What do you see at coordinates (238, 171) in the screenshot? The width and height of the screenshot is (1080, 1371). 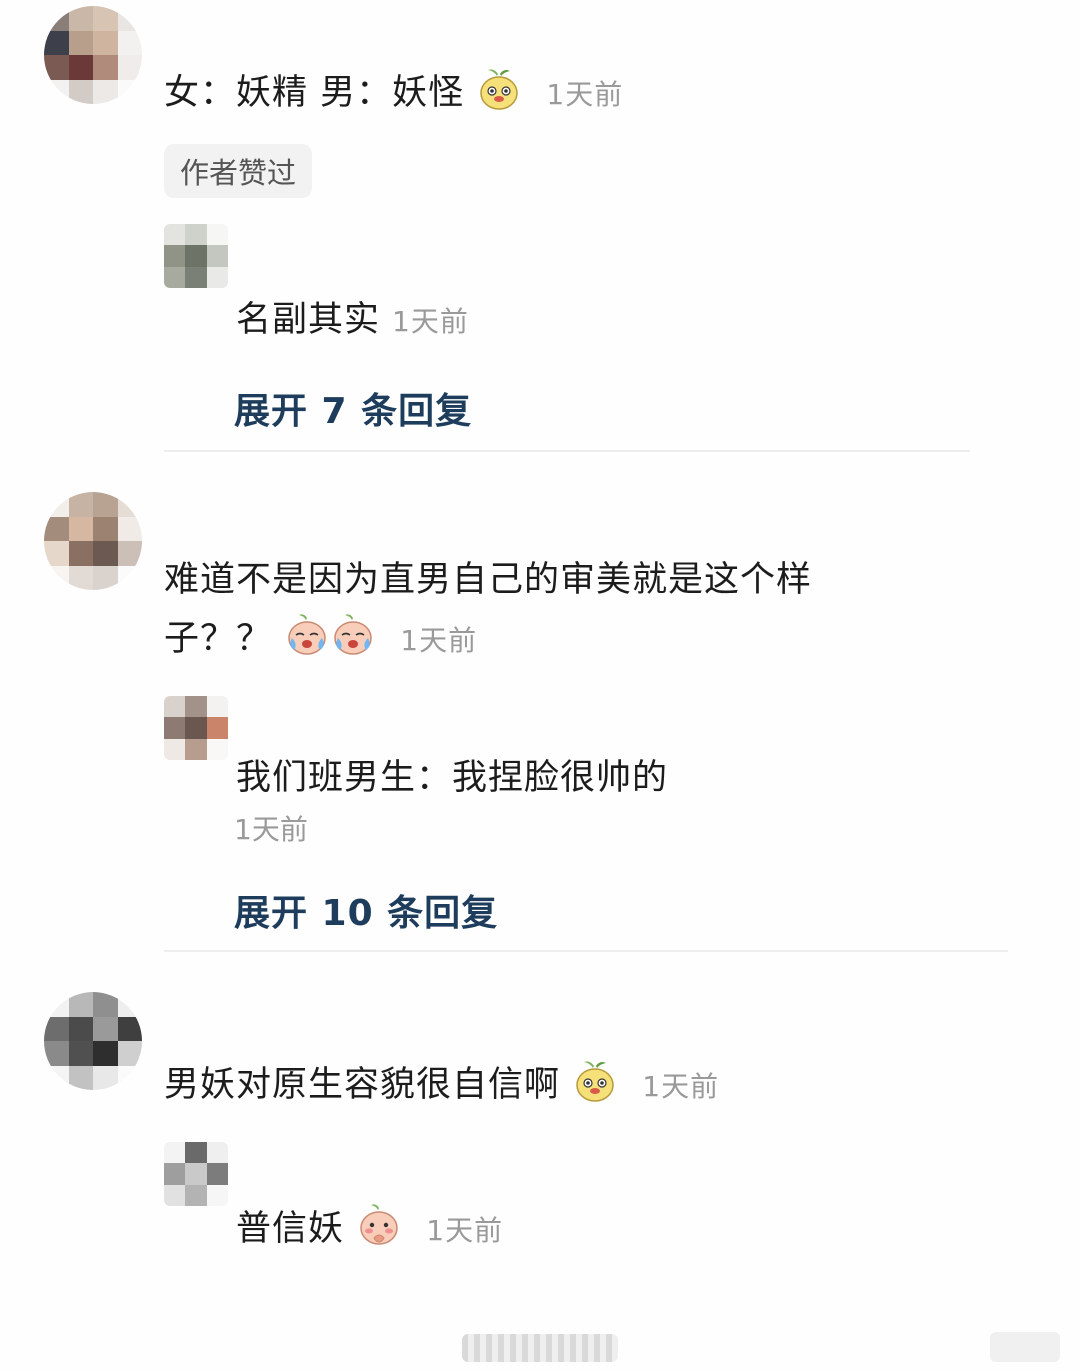 I see `author-liked-badge: 作者赞过` at bounding box center [238, 171].